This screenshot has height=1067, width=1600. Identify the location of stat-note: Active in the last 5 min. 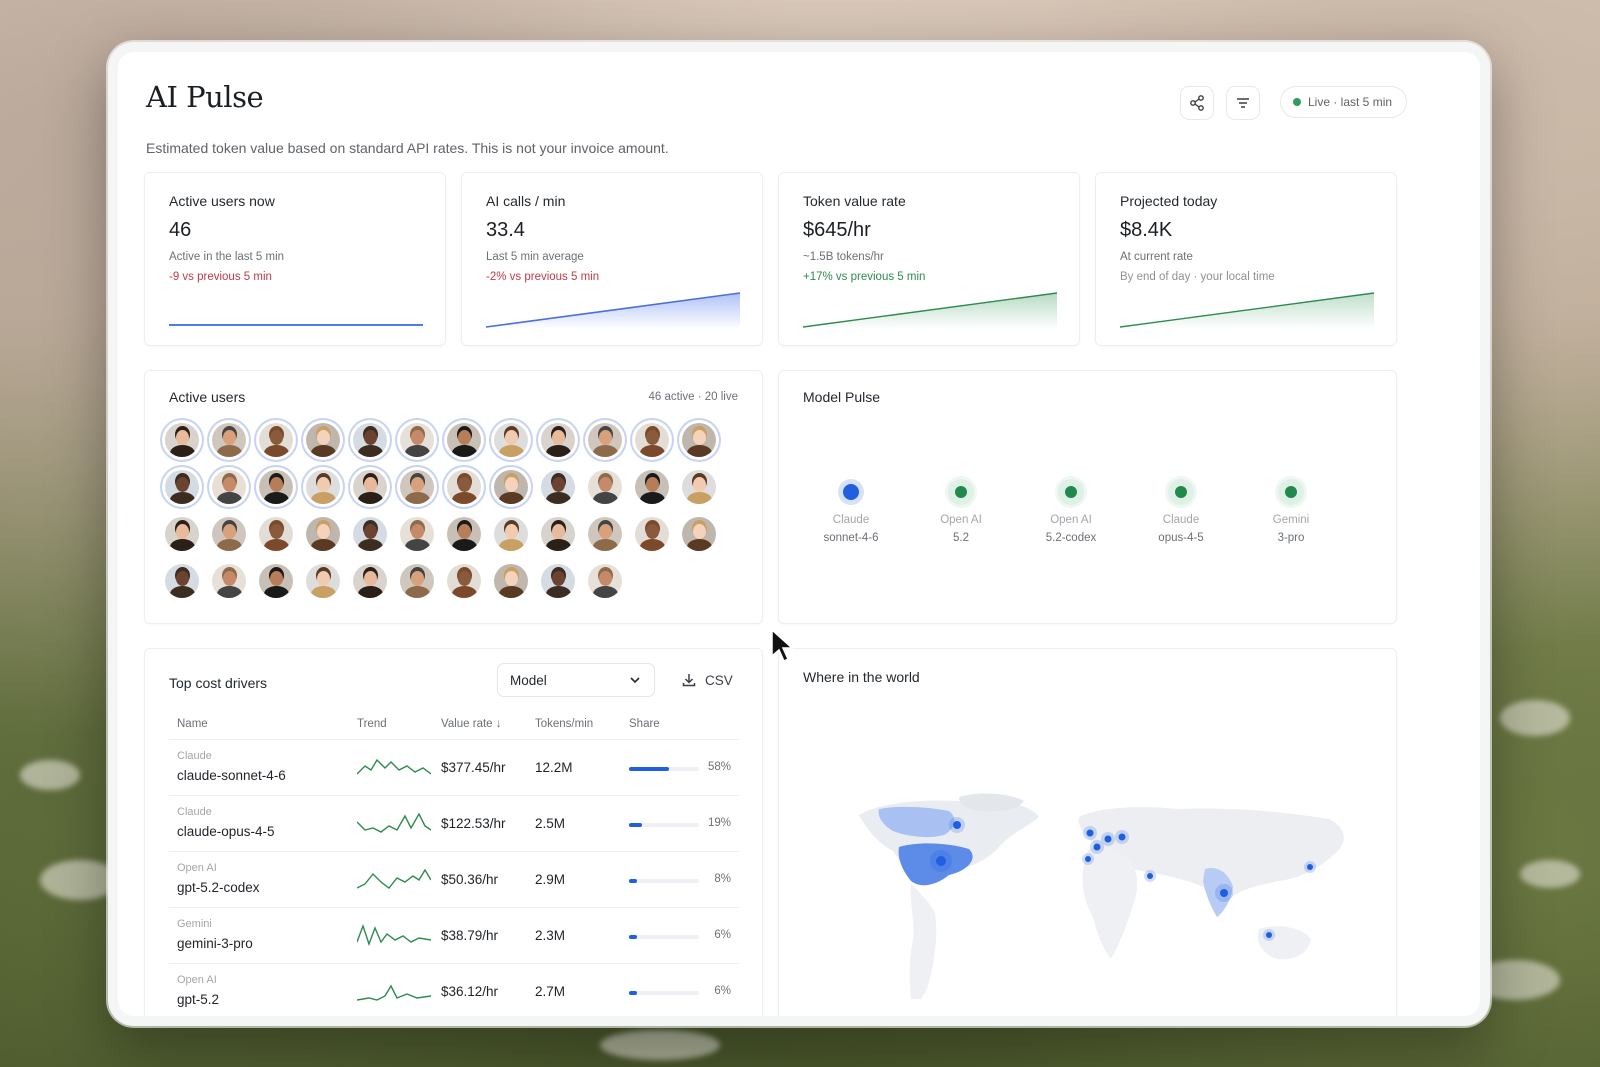
(227, 257).